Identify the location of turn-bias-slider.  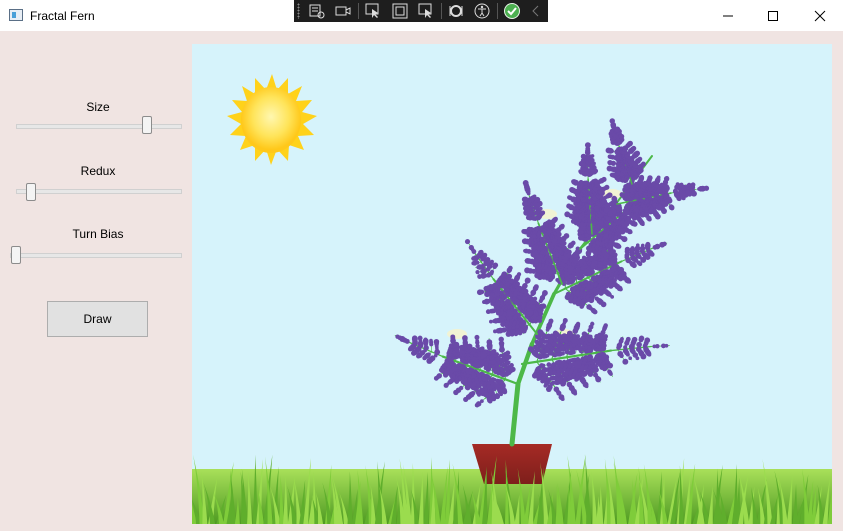
(96, 255).